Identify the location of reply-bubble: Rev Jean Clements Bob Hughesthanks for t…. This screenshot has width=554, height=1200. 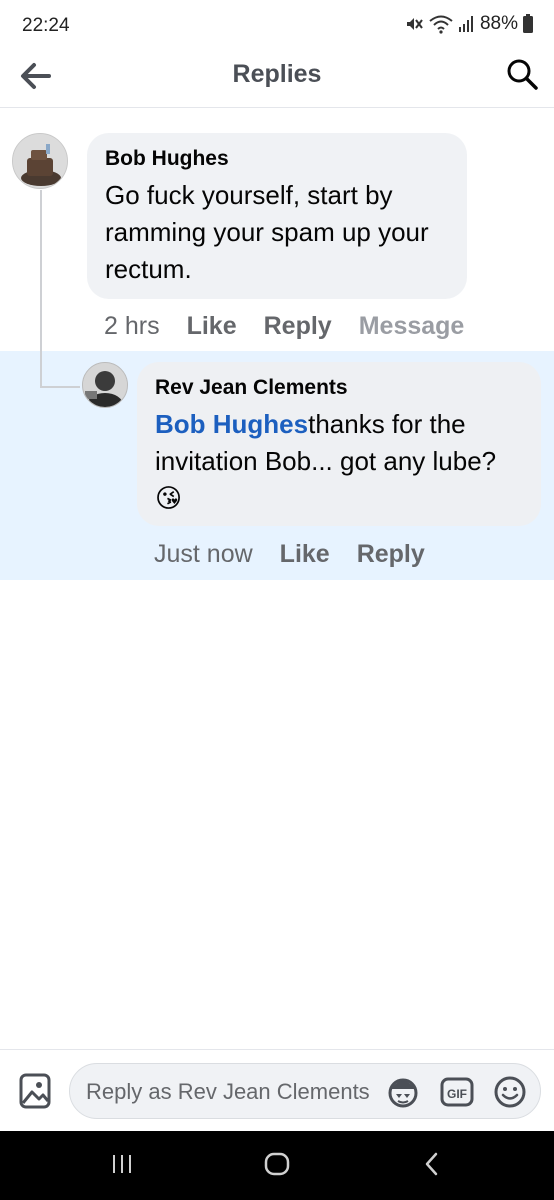
(339, 444).